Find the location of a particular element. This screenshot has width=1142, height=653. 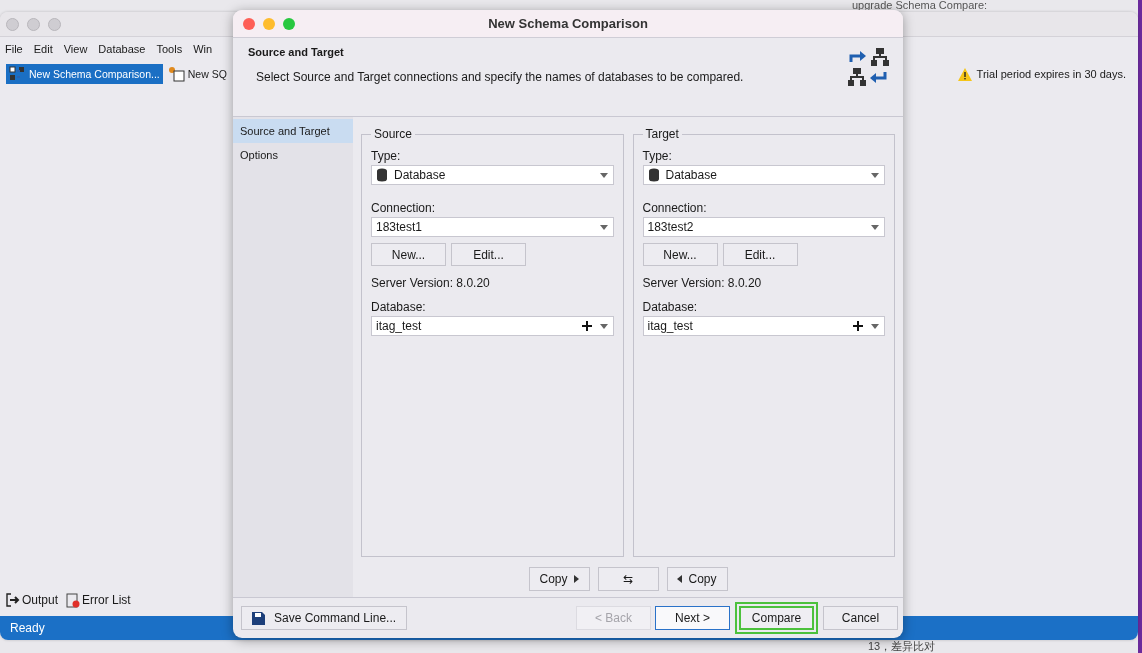

sidebar-item: Options is located at coordinates (293, 155).